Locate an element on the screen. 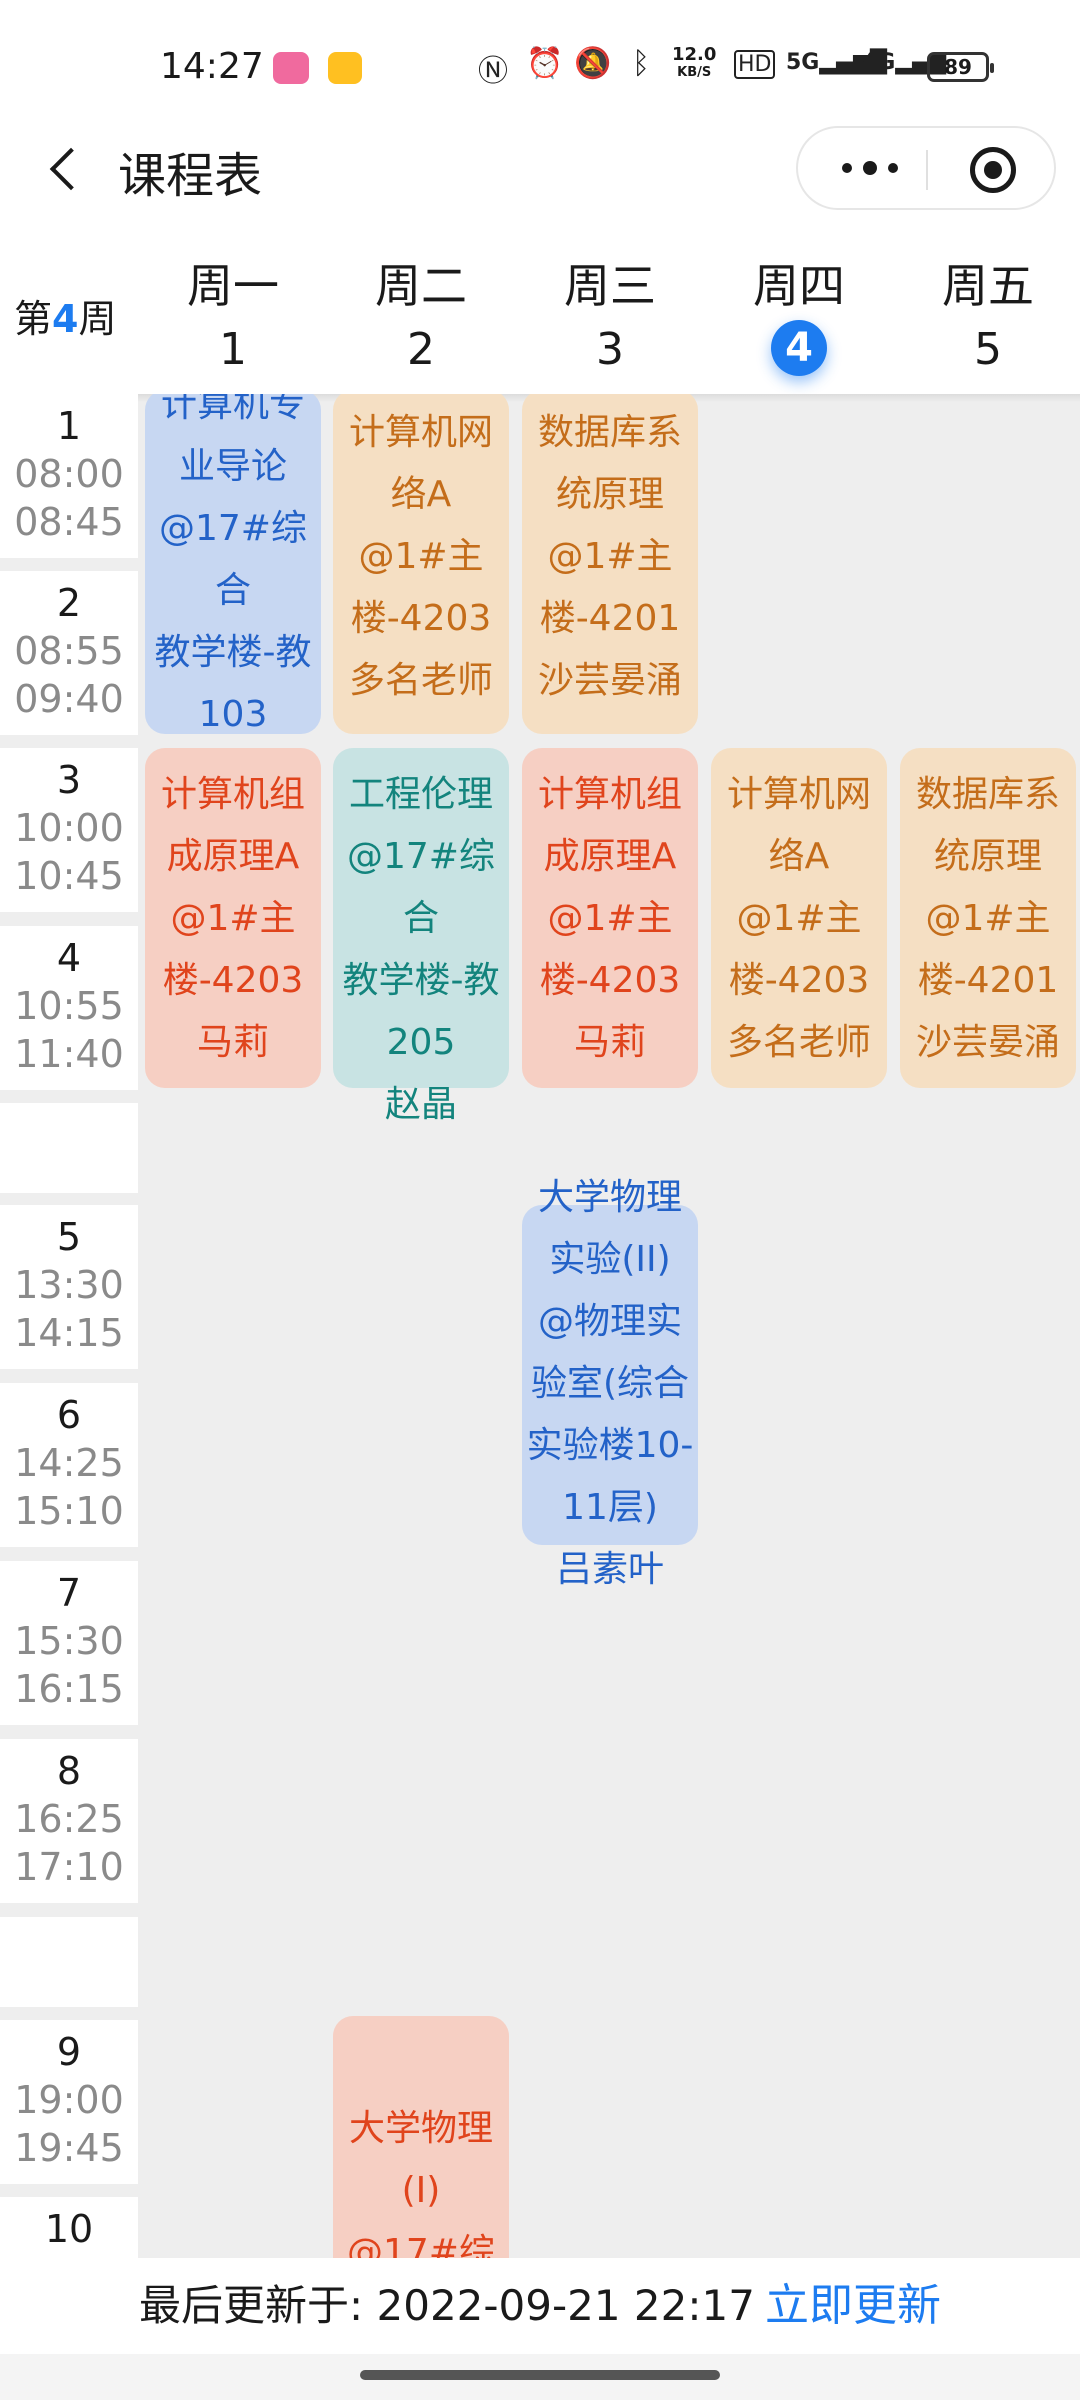 The height and width of the screenshot is (2400, 1080). day-date: 5 is located at coordinates (988, 349).